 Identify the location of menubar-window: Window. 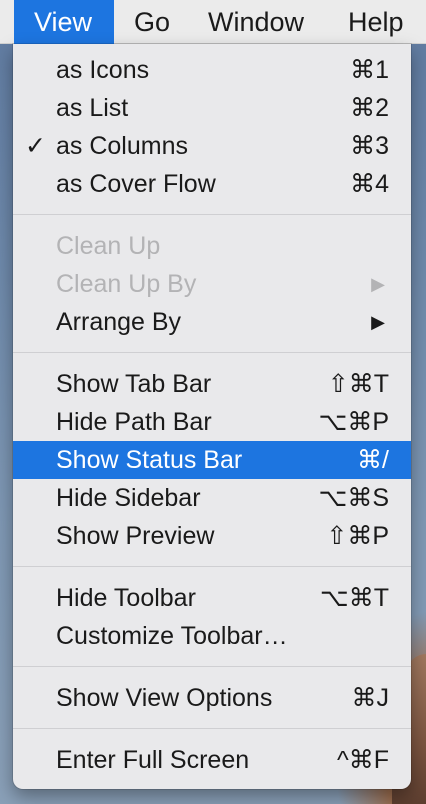
(256, 22).